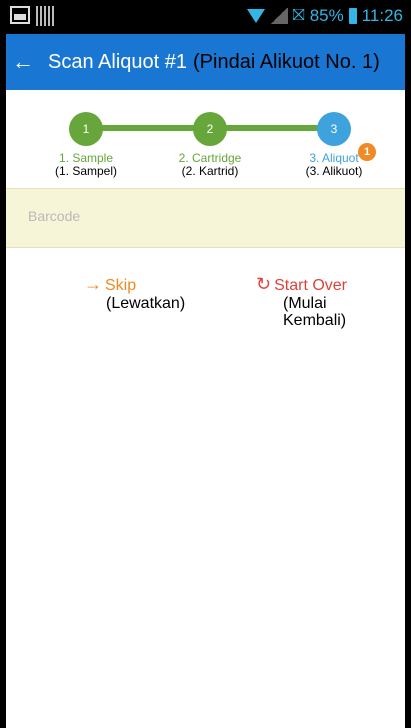 The width and height of the screenshot is (411, 728). Describe the element at coordinates (23, 62) in the screenshot. I see `back-arrow-icon: ←` at that location.